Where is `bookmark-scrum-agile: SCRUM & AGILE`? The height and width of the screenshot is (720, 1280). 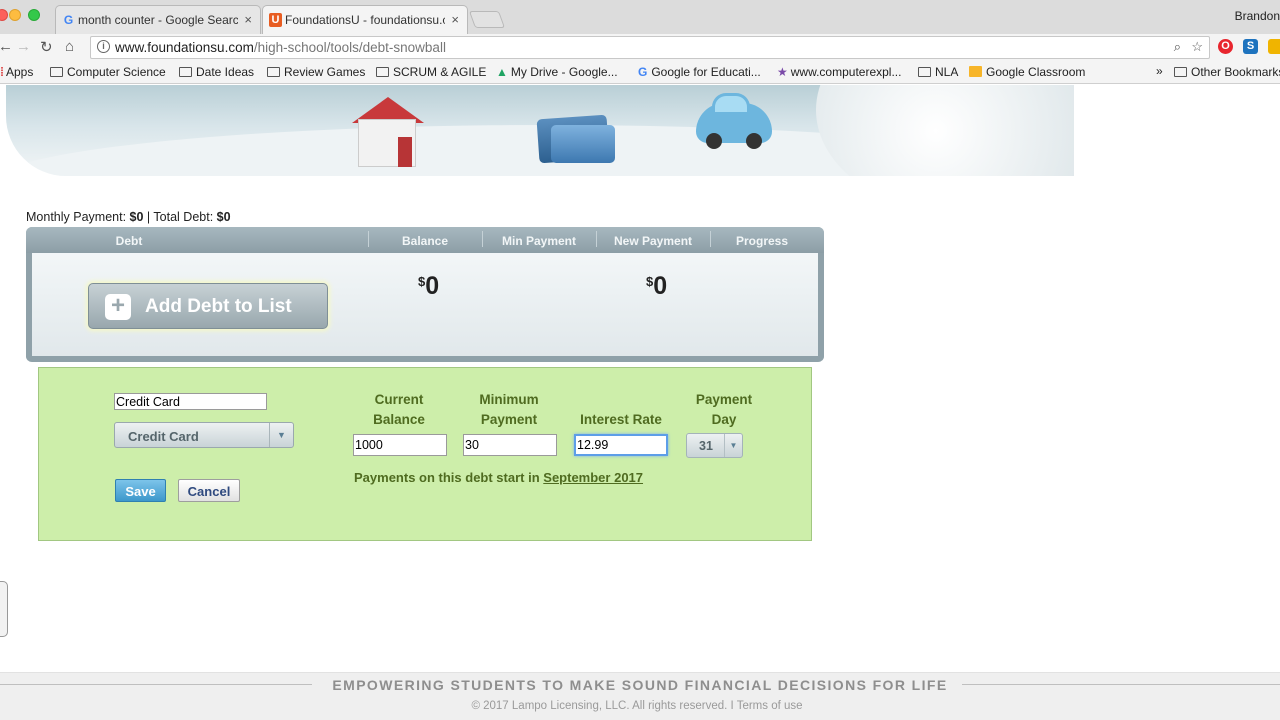 bookmark-scrum-agile: SCRUM & AGILE is located at coordinates (431, 72).